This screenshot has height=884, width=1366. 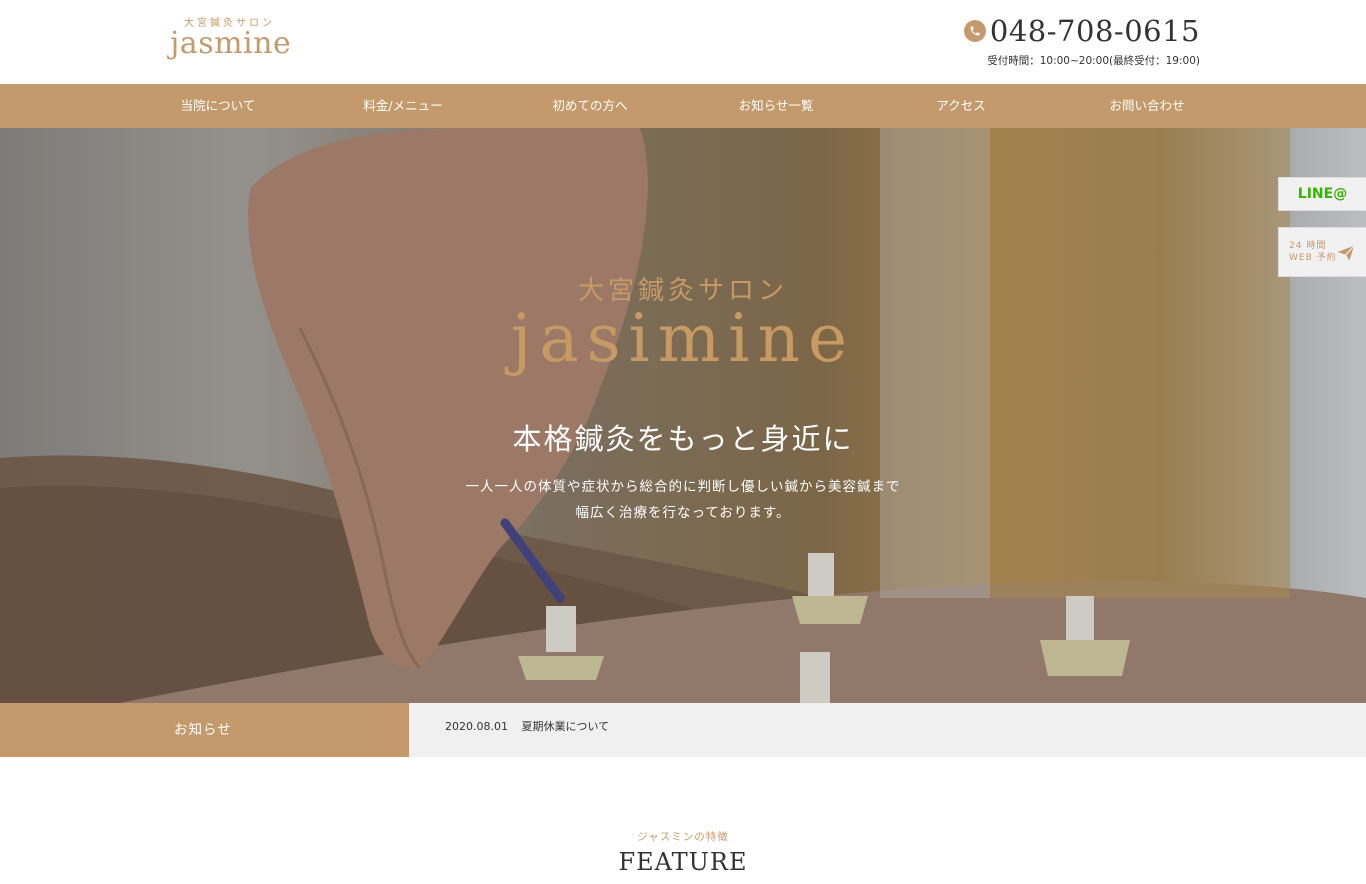 I want to click on news-label: お知らせ, so click(x=204, y=730).